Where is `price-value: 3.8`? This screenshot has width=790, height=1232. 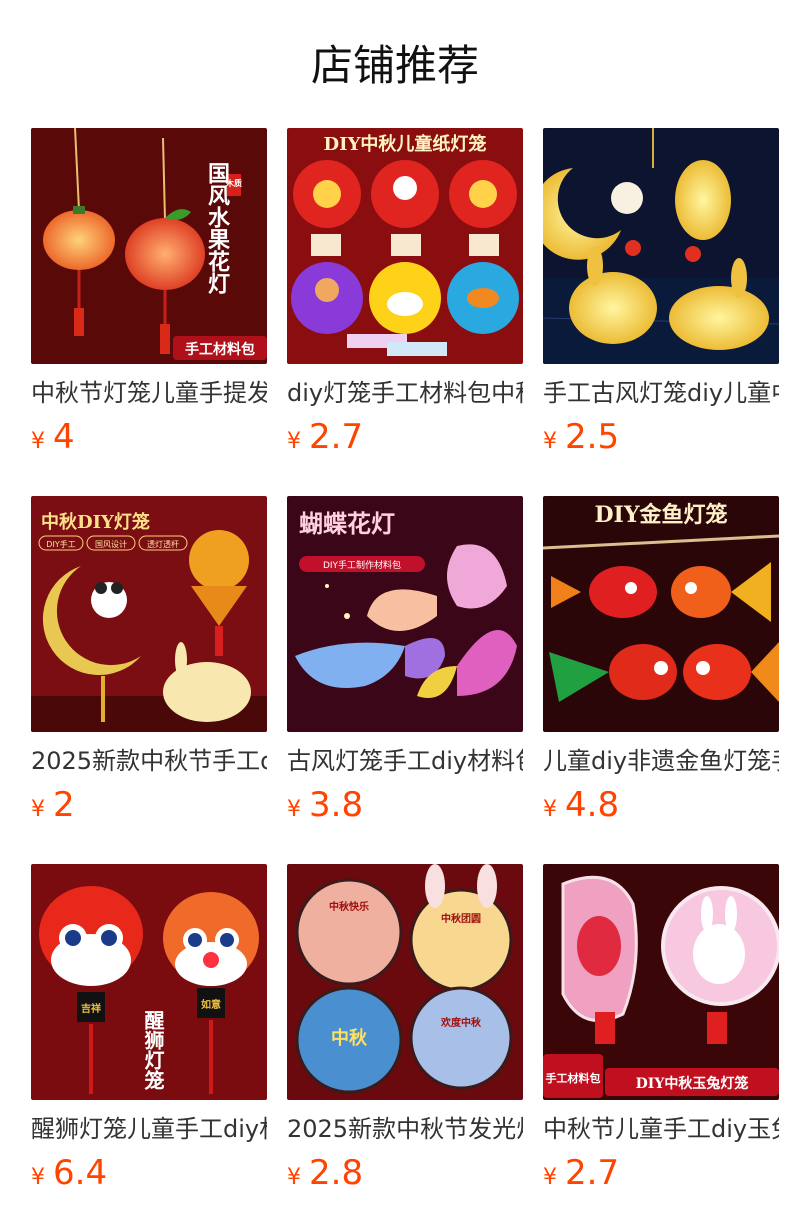 price-value: 3.8 is located at coordinates (336, 805).